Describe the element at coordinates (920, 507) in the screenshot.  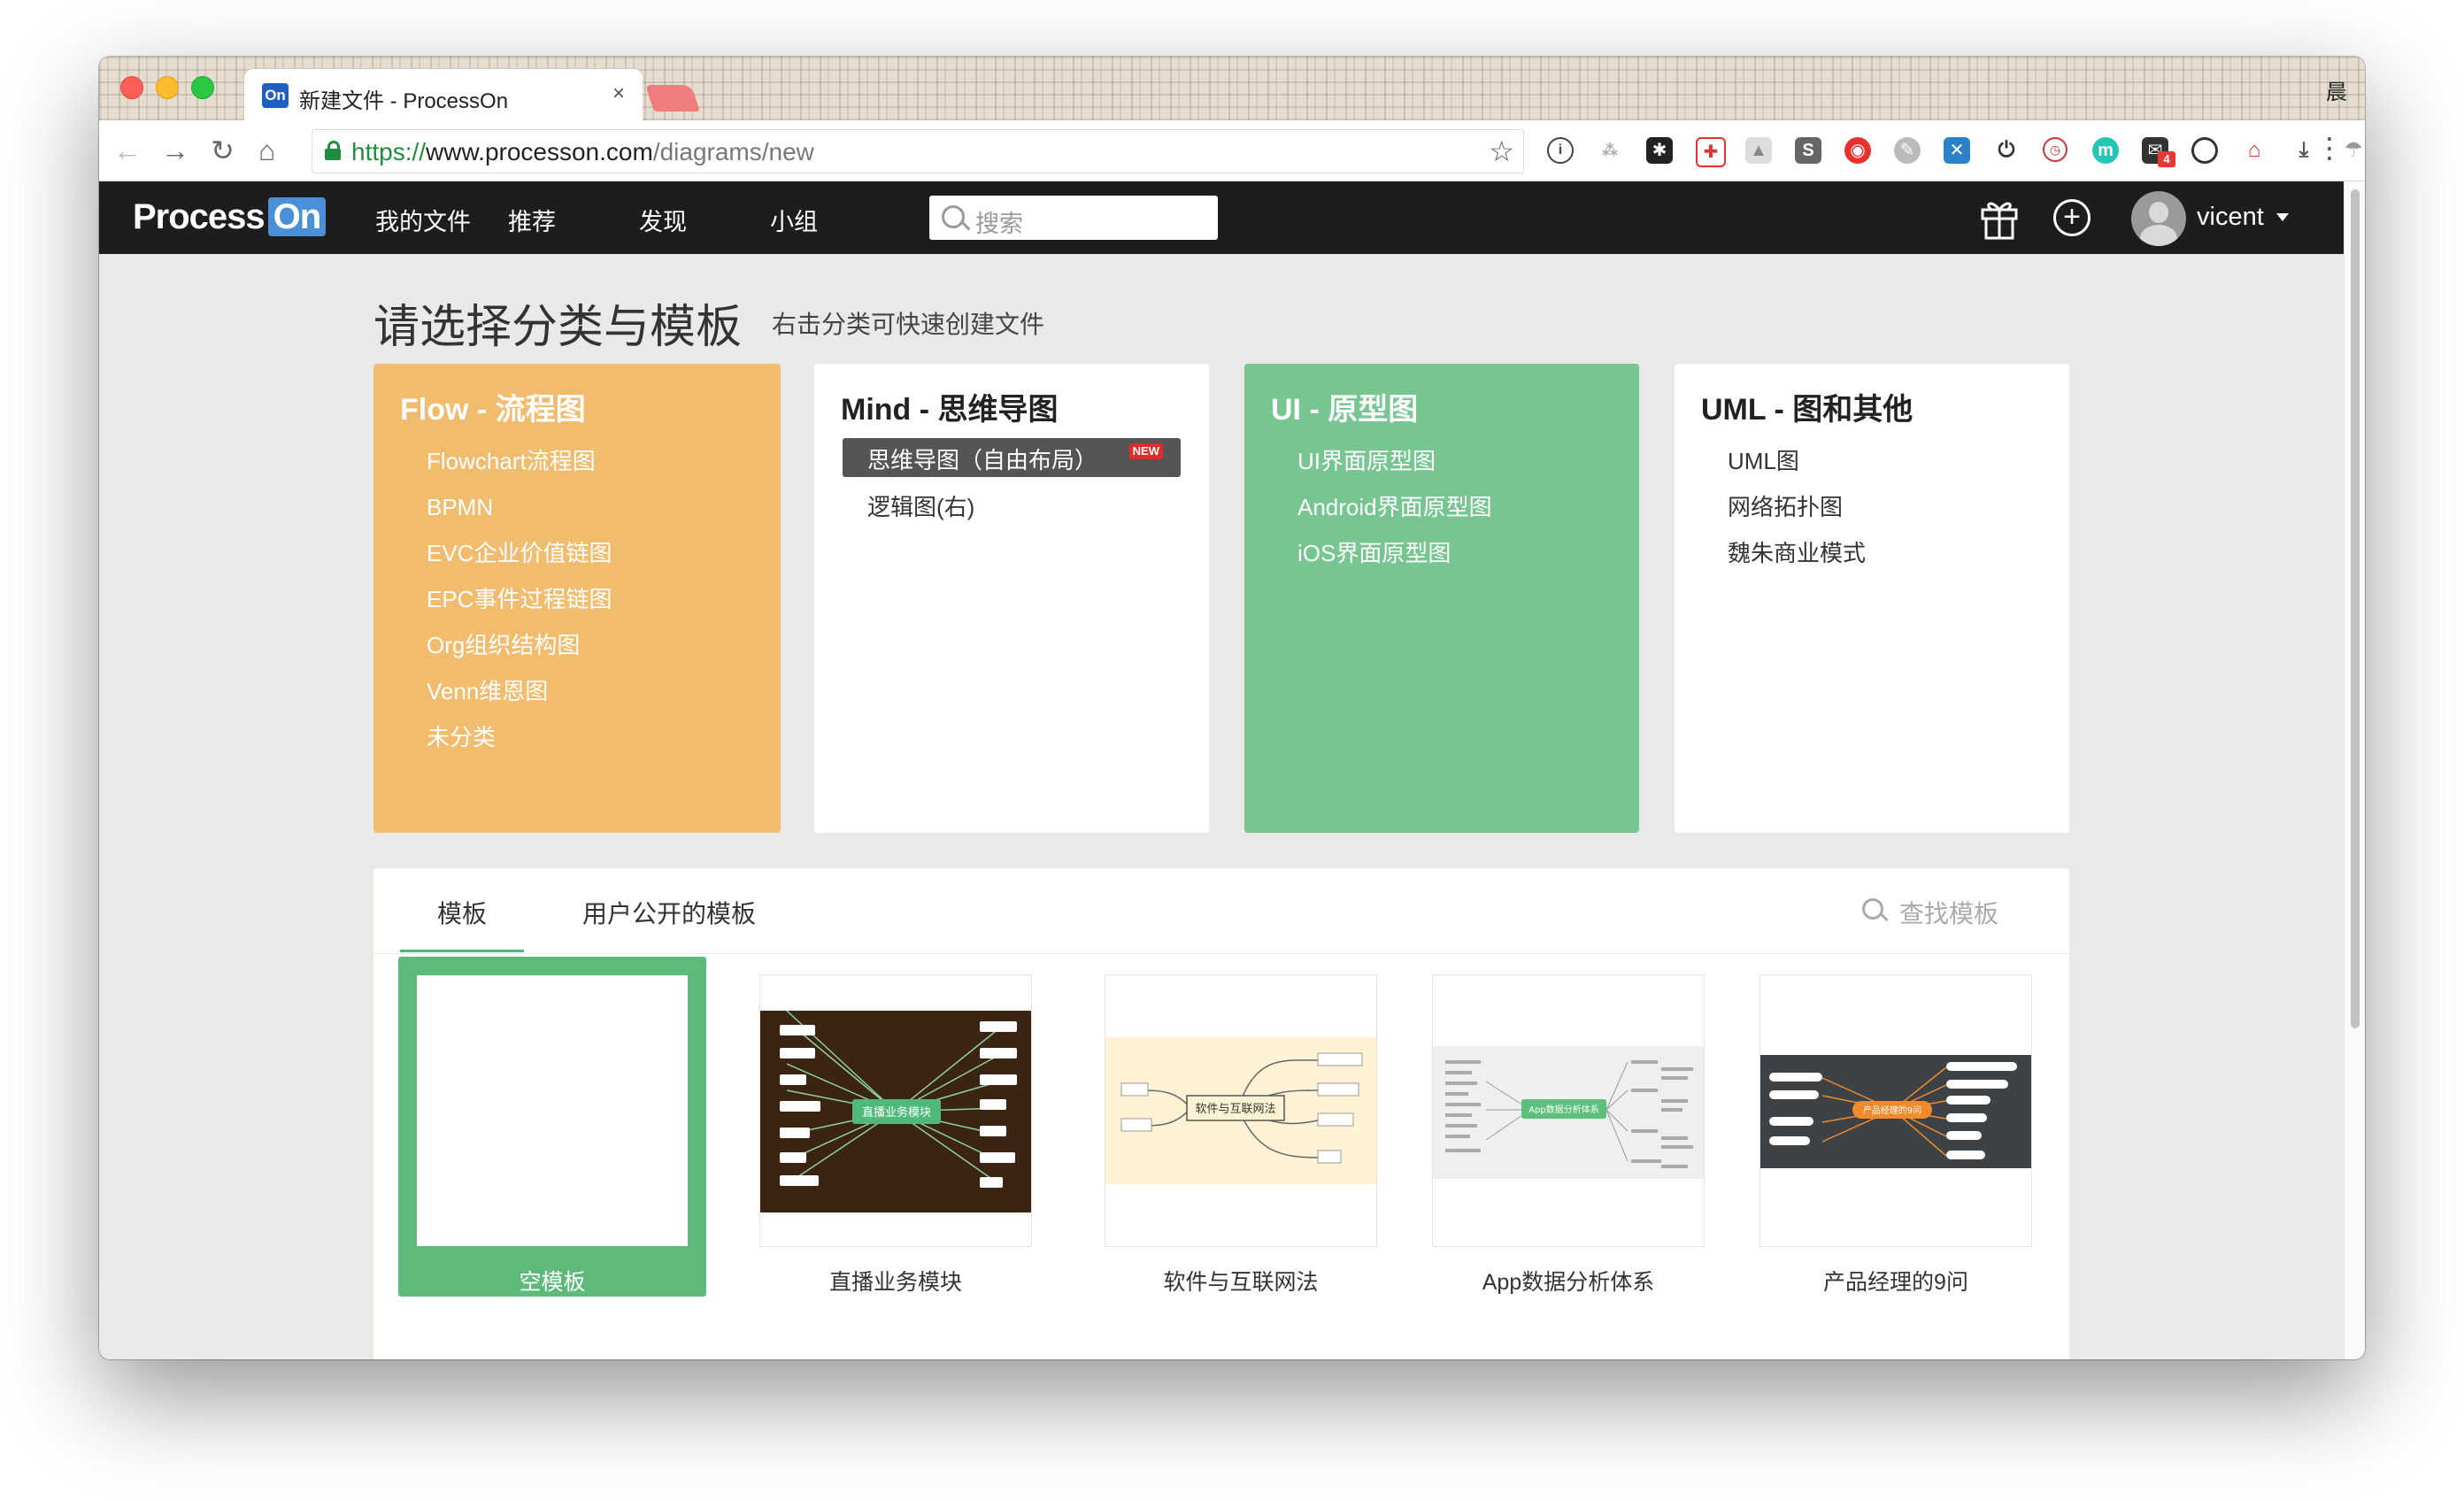
I see `category-item: 逻辑图(右)` at that location.